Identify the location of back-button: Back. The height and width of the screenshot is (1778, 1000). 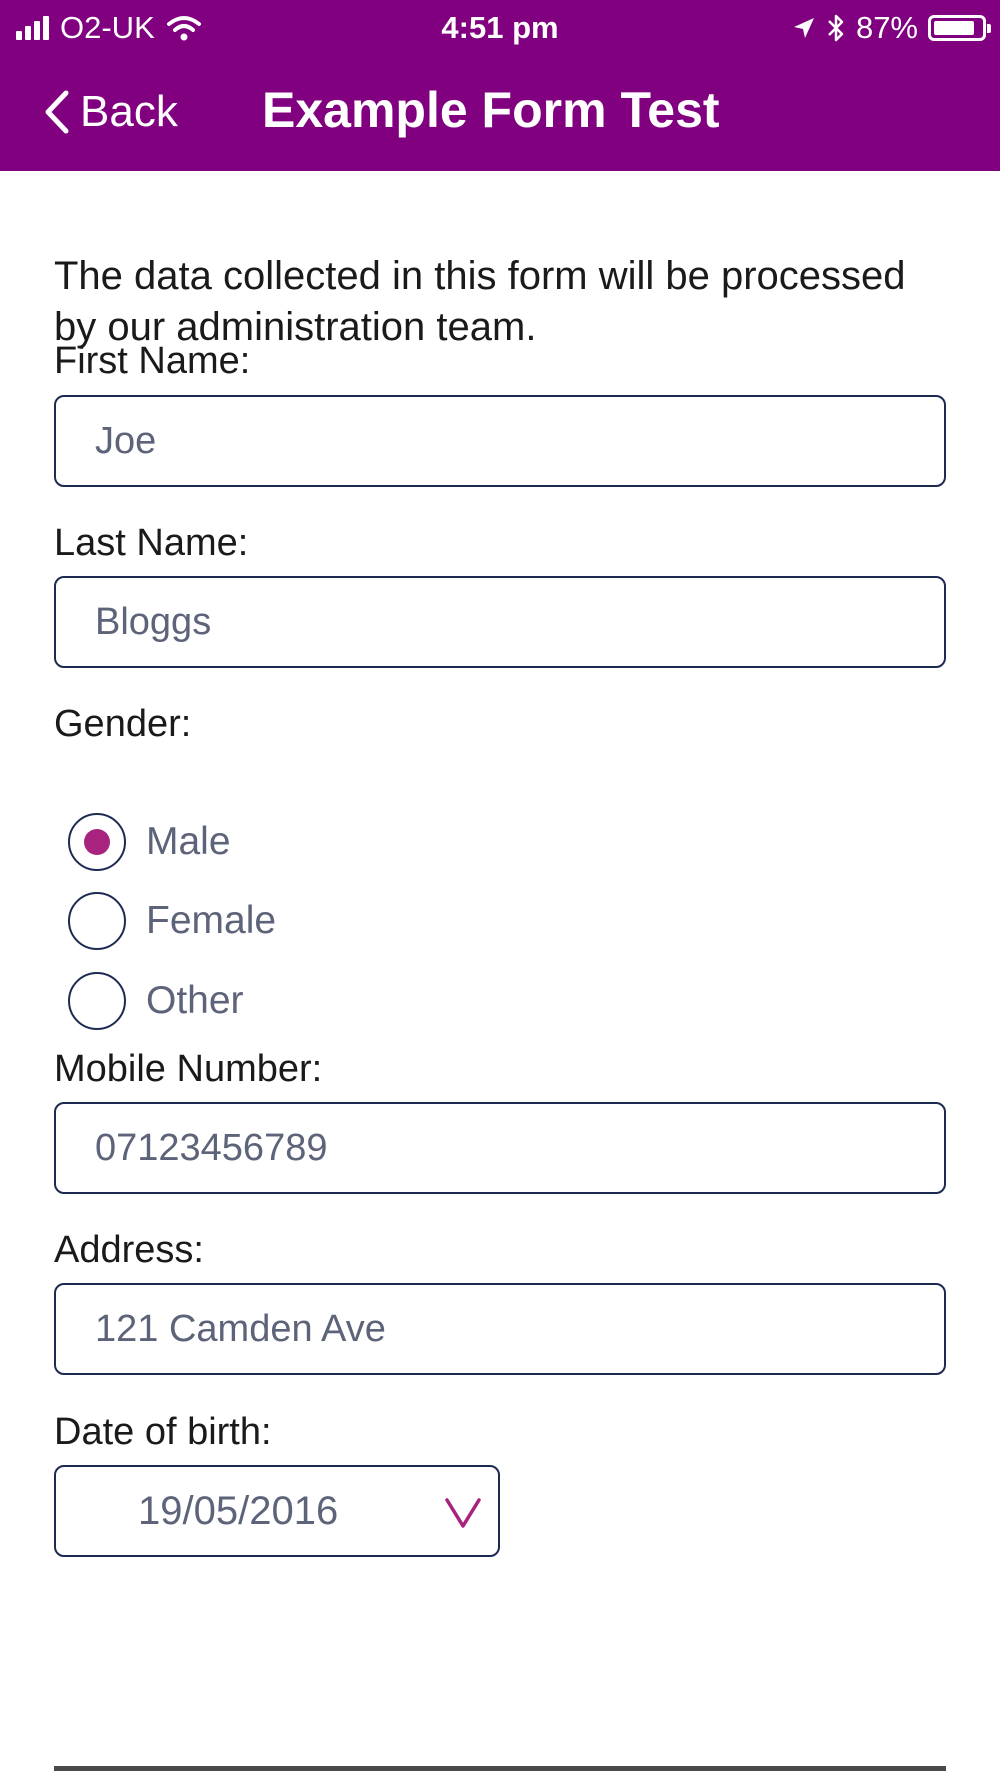
(111, 112).